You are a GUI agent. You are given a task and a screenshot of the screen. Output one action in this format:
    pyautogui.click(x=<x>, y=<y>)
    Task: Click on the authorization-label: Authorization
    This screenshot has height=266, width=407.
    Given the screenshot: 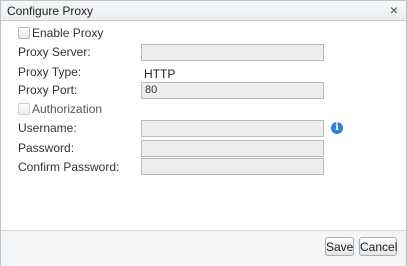 What is the action you would take?
    pyautogui.click(x=67, y=109)
    